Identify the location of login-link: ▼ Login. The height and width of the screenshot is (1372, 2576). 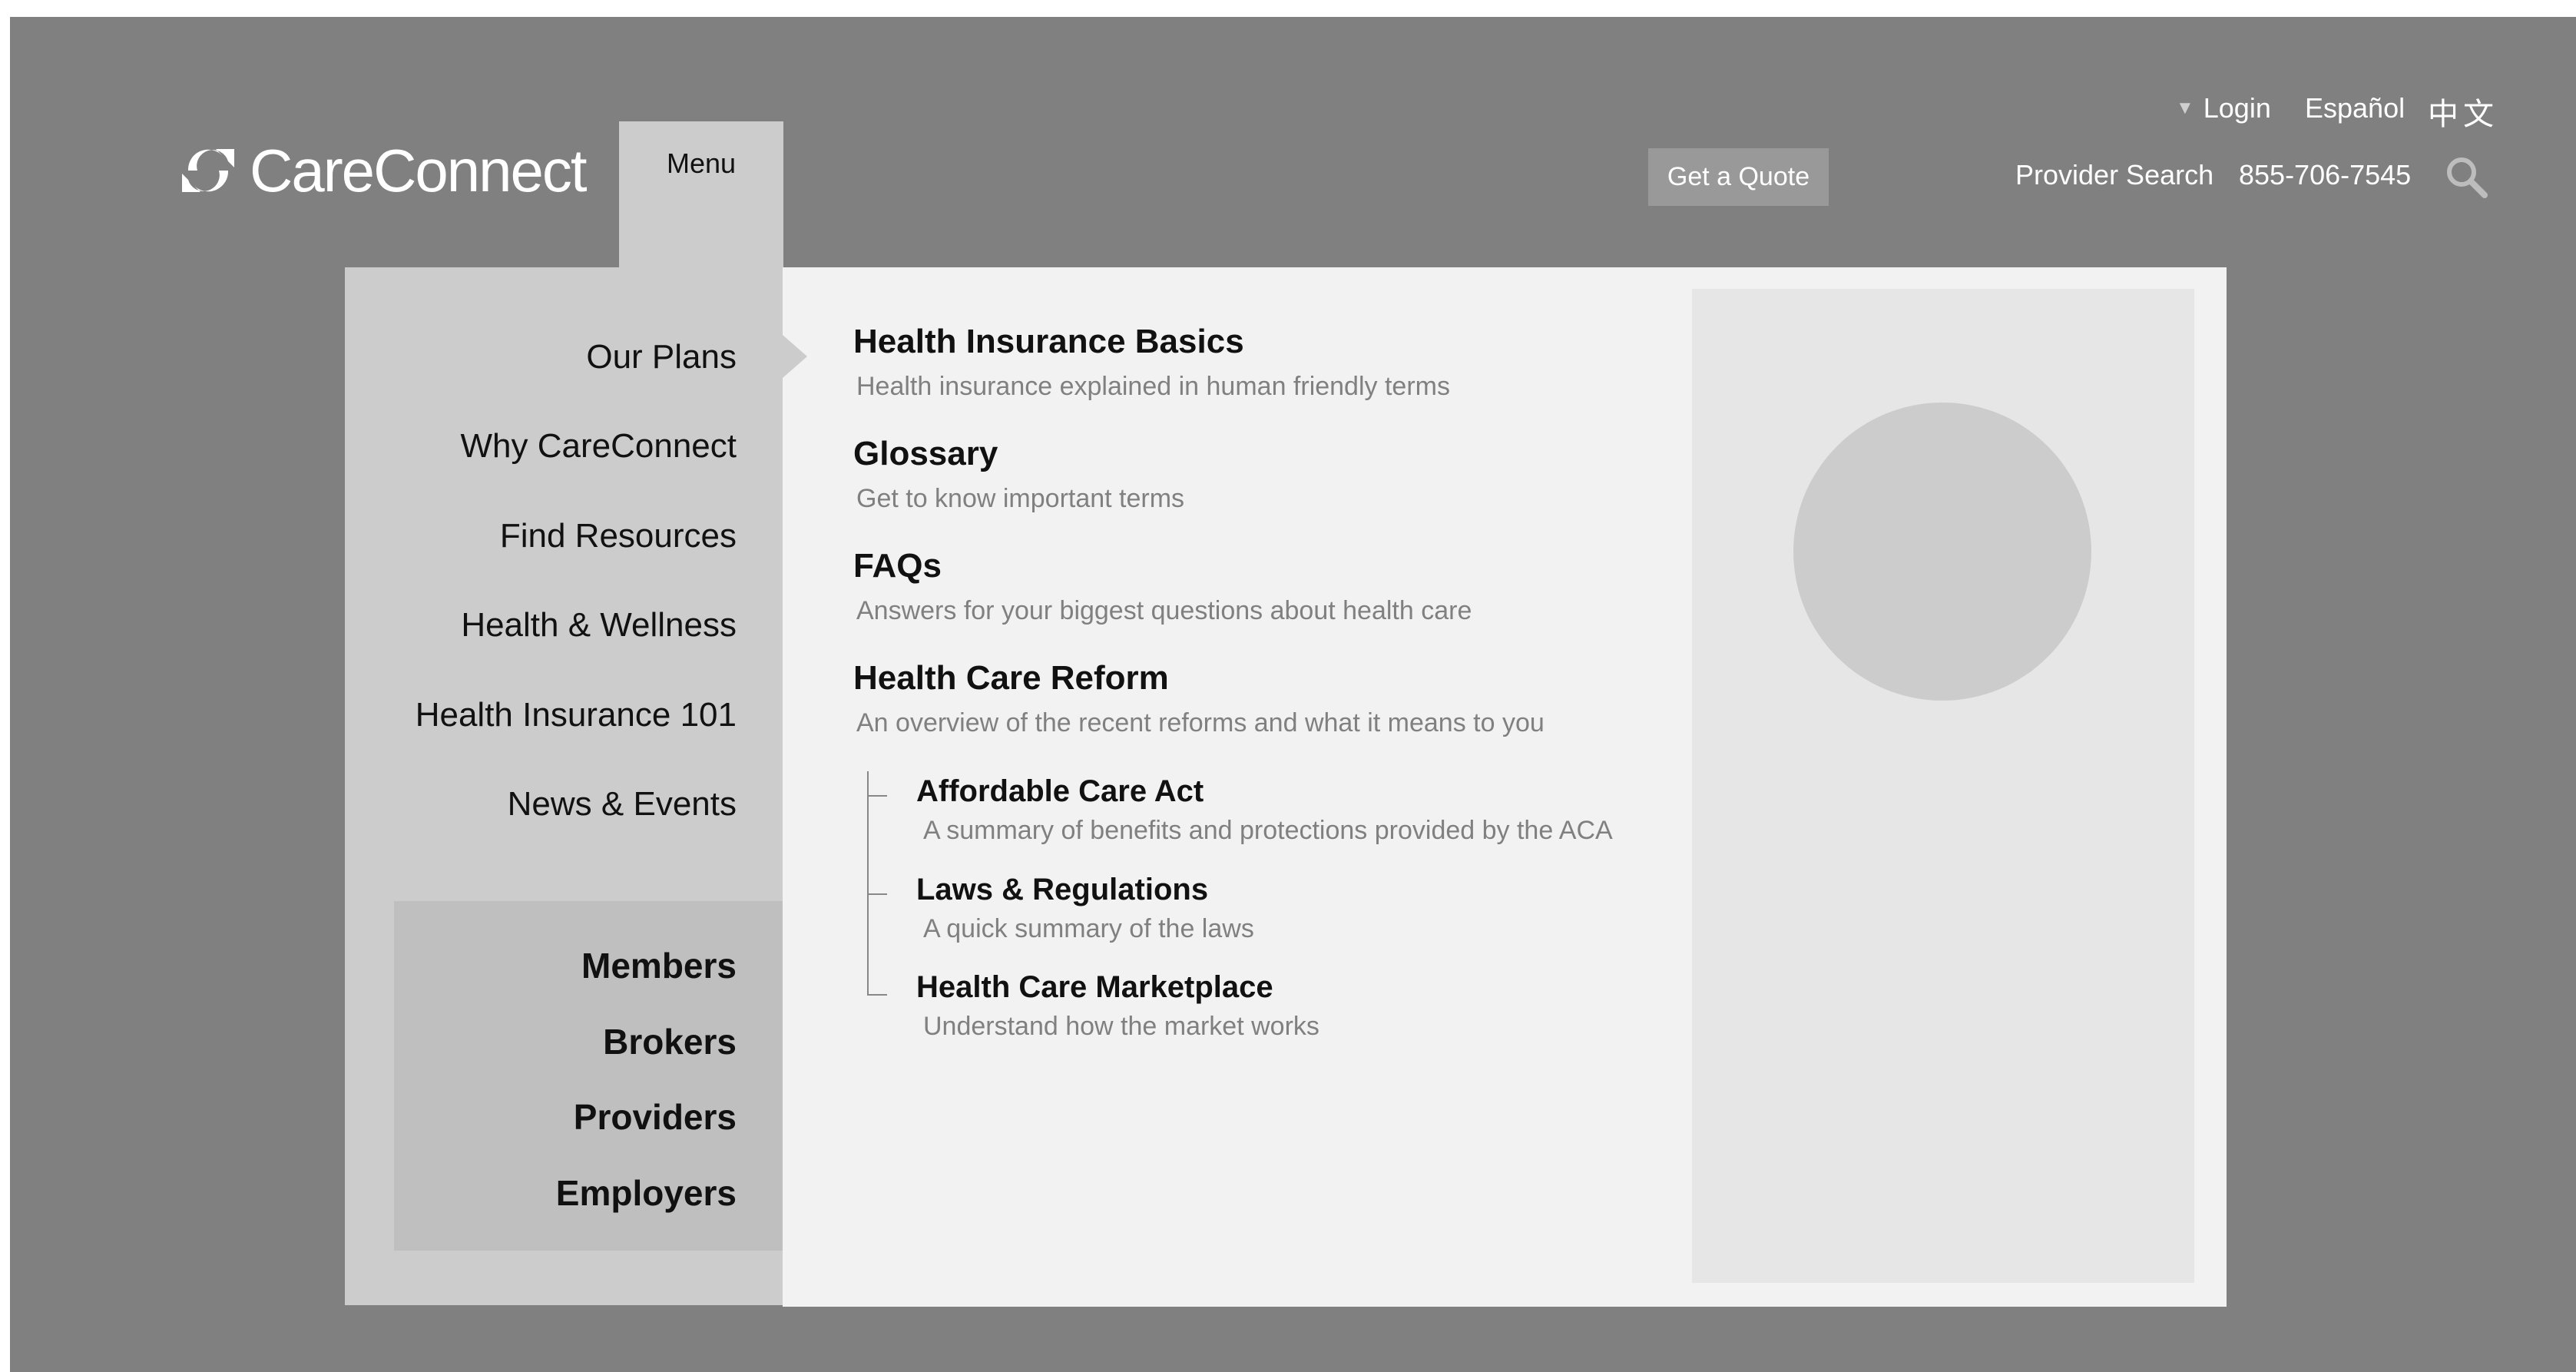
(2223, 108).